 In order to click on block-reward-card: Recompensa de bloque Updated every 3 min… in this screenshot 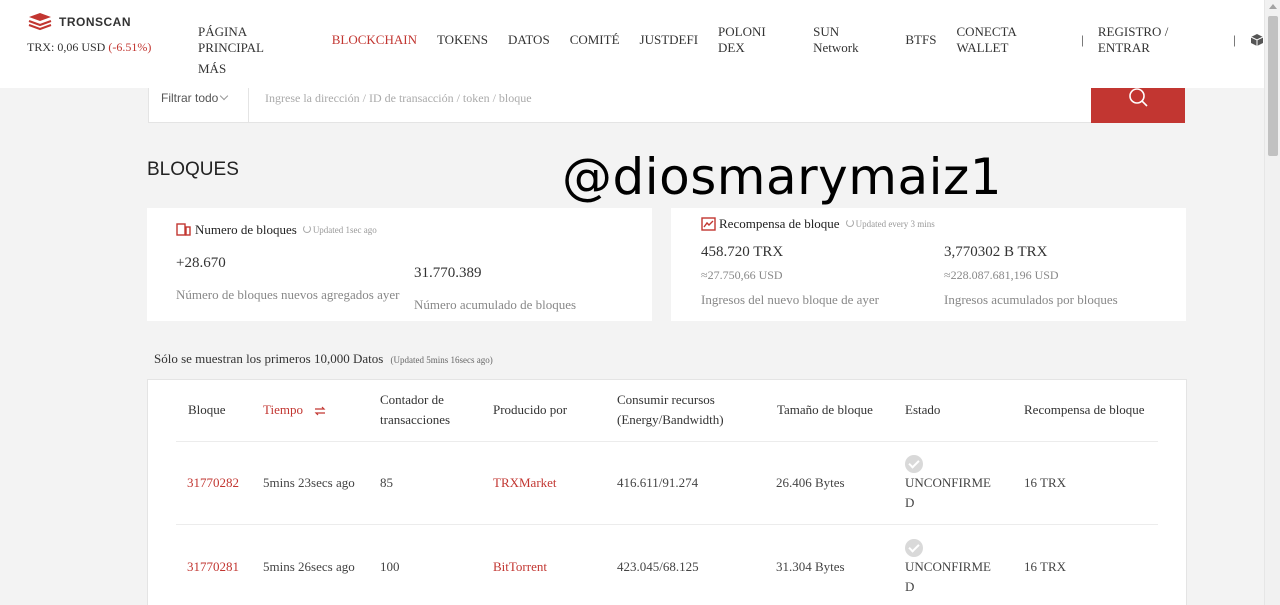, I will do `click(928, 264)`.